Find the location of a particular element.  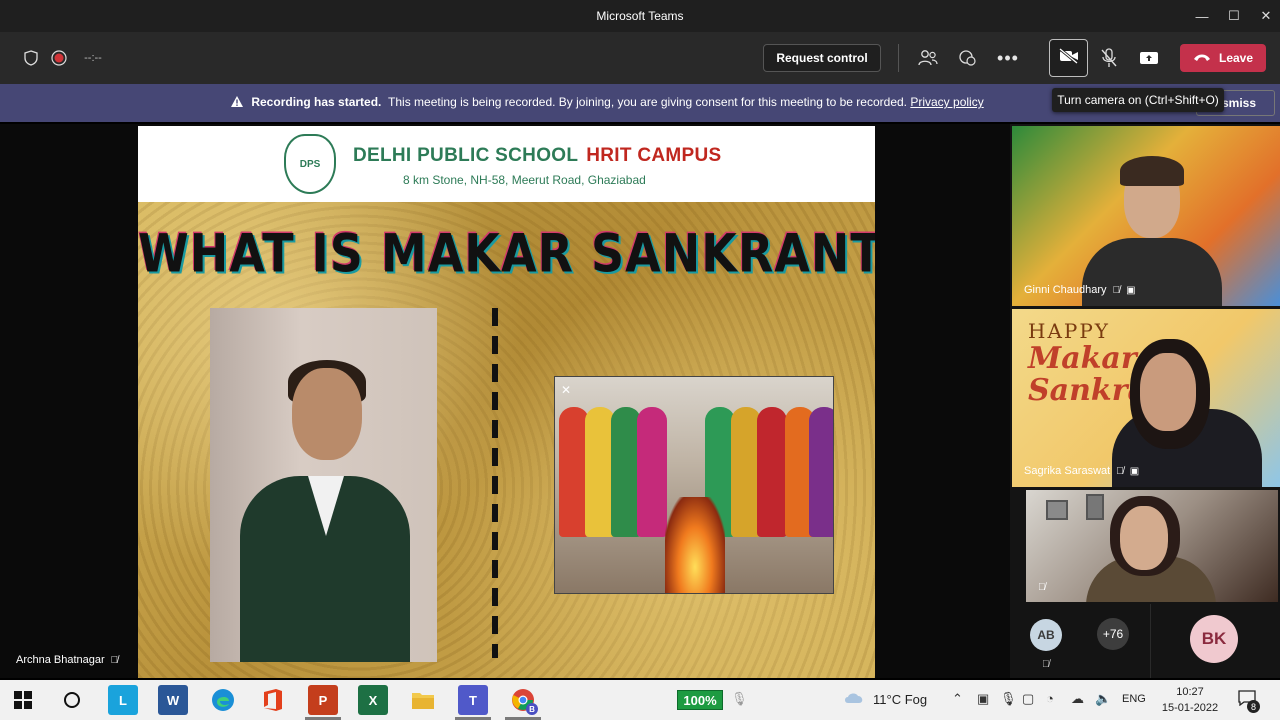

tray-app-icon: ▣ is located at coordinates (983, 699).